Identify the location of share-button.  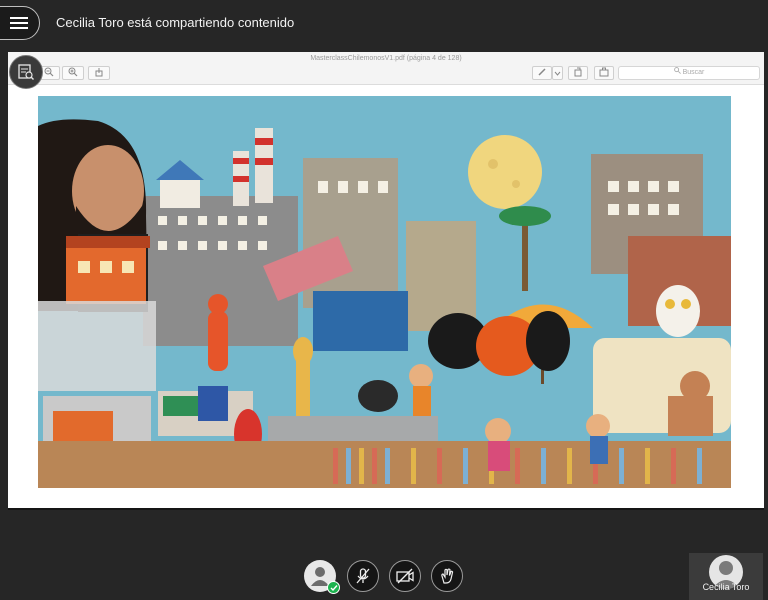
(99, 73).